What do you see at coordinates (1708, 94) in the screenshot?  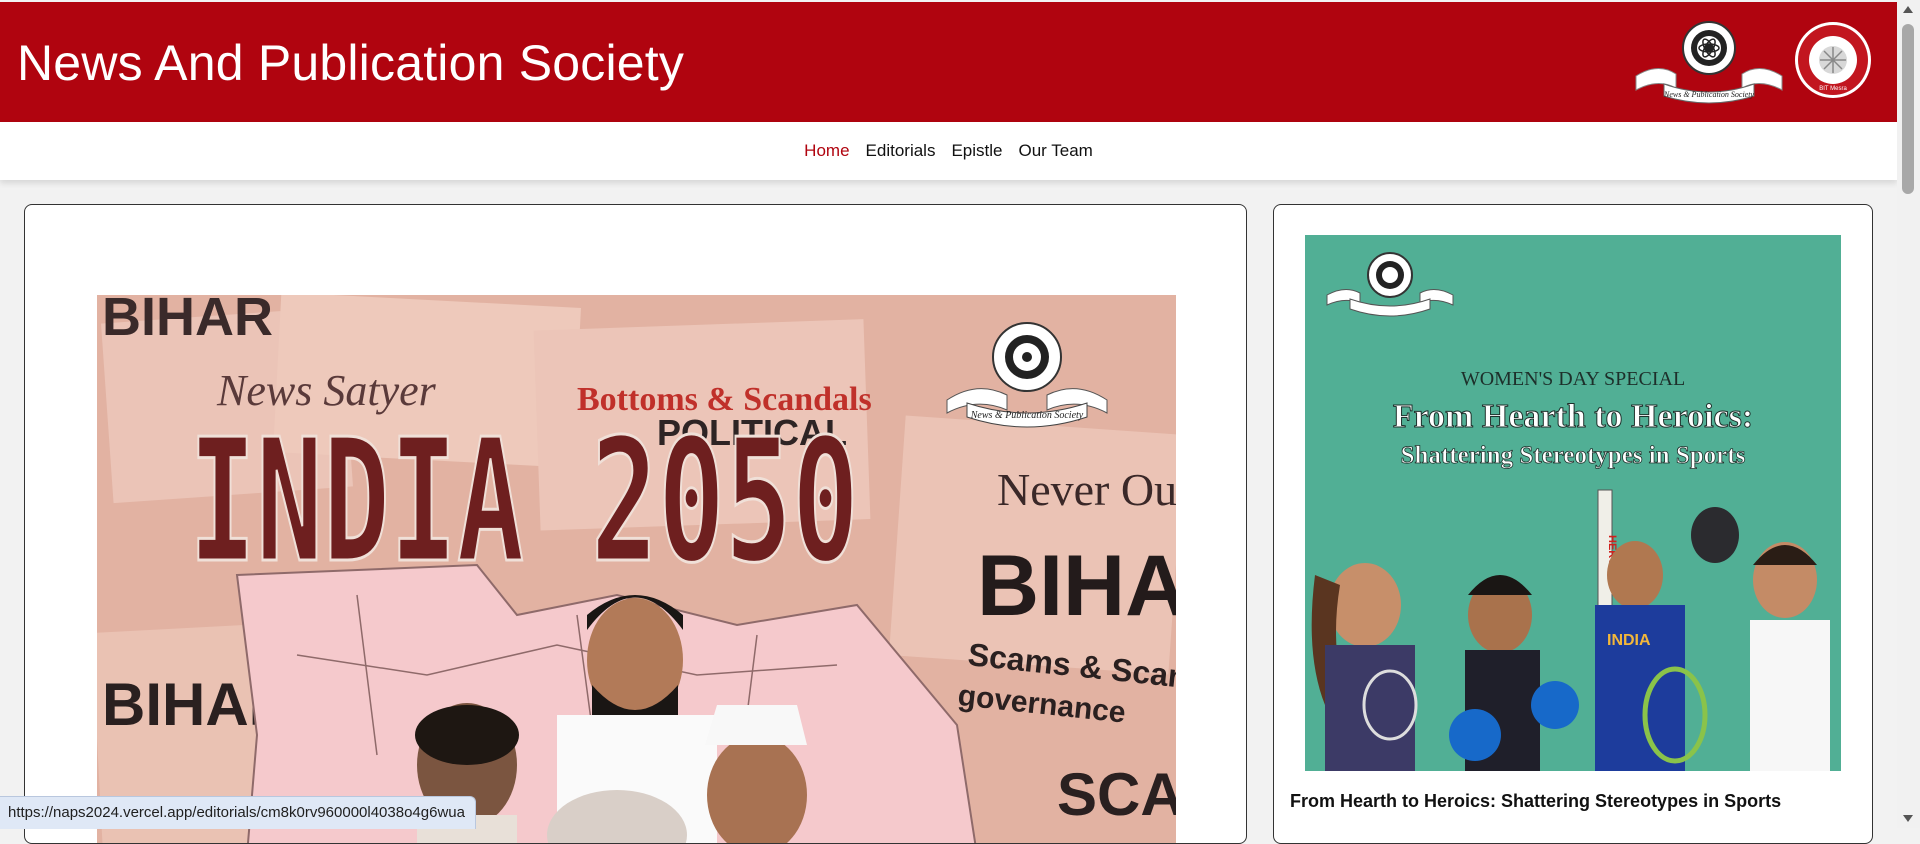 I see `naps-logo-text: News & Publication Society` at bounding box center [1708, 94].